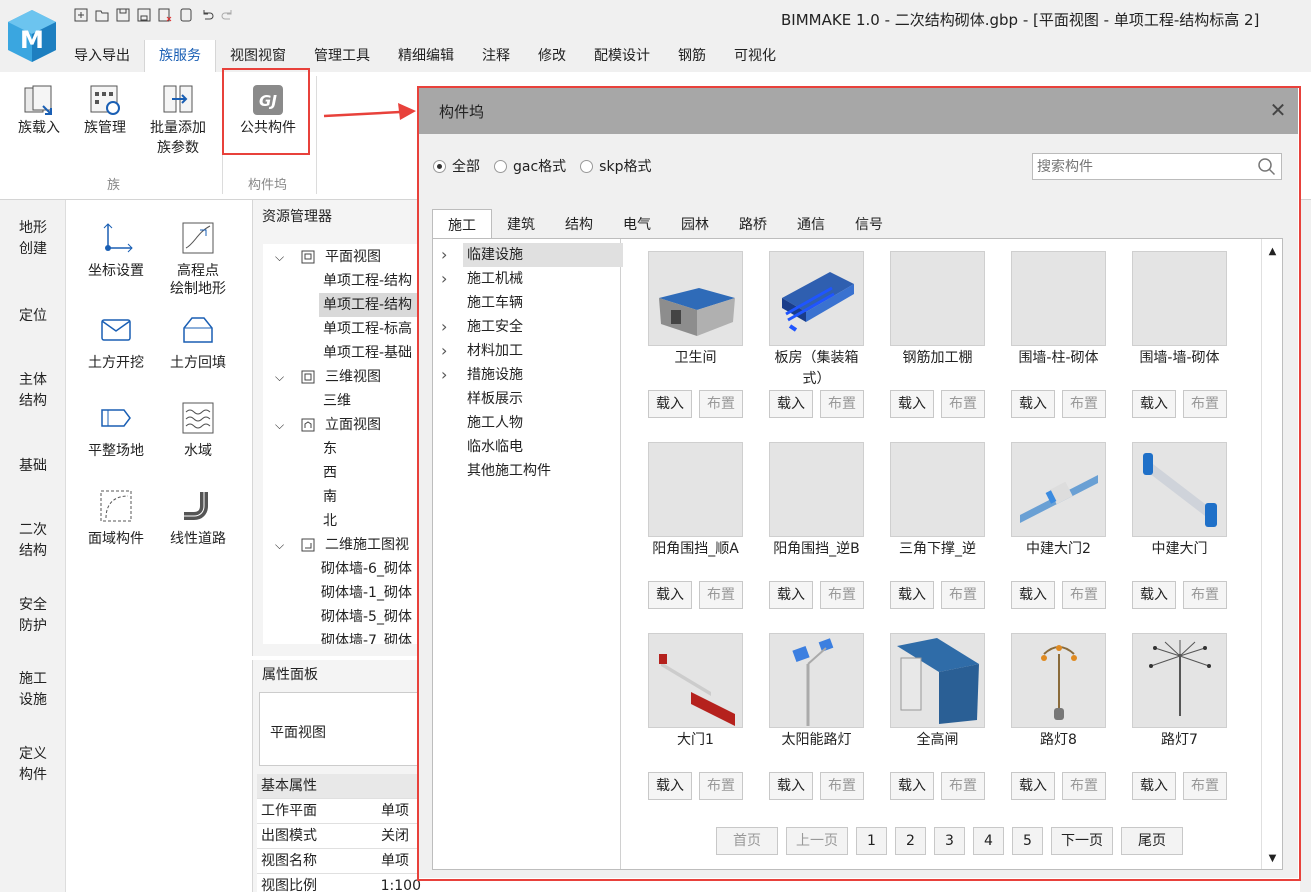  Describe the element at coordinates (869, 224) in the screenshot. I see `tab-signal: 信号` at that location.